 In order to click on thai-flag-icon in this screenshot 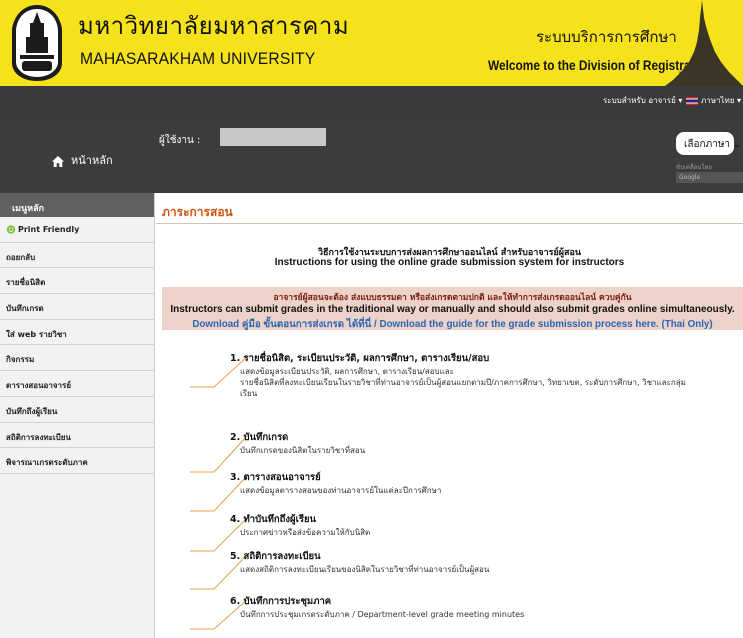, I will do `click(692, 100)`.